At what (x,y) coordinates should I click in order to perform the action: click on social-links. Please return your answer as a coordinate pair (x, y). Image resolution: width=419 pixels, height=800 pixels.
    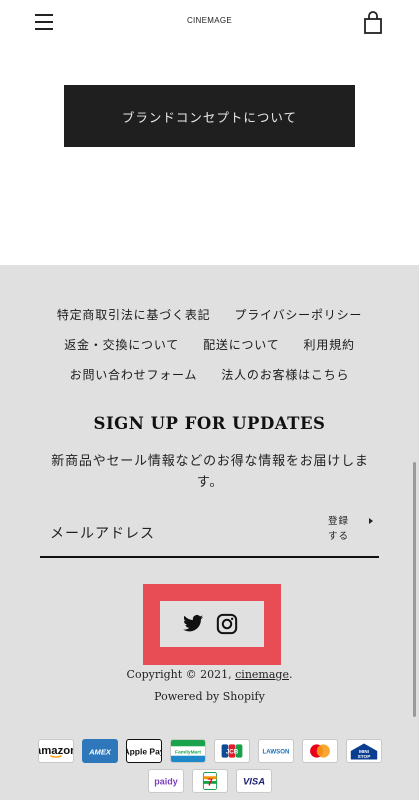
    Looking at the image, I should click on (212, 624).